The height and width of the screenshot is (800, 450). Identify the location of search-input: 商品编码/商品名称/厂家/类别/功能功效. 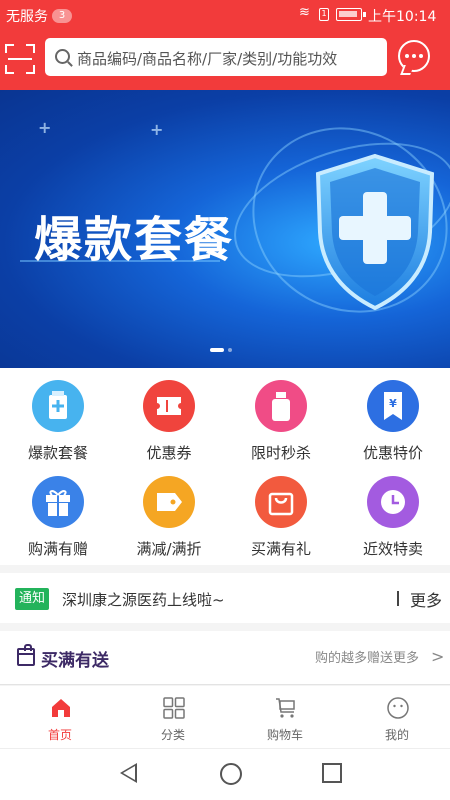
(216, 57).